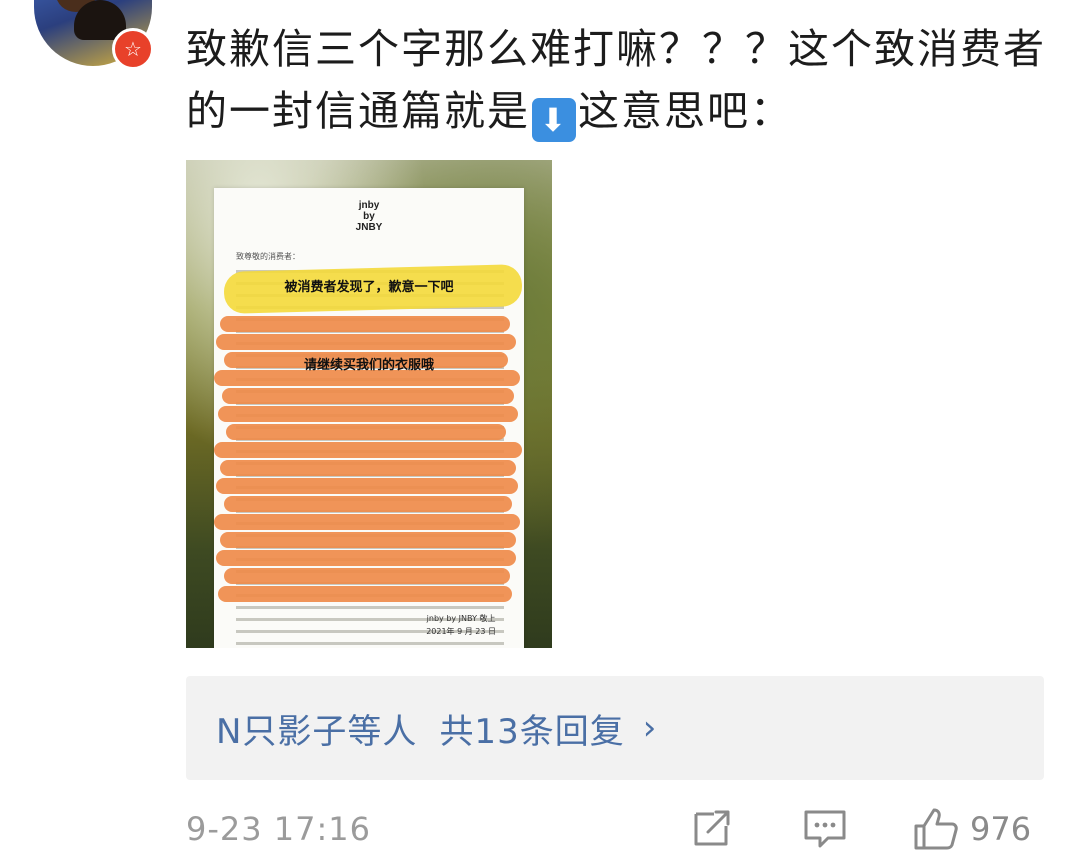 Image resolution: width=1080 pixels, height=867 pixels. I want to click on verified-badge-icon: ☆, so click(133, 49).